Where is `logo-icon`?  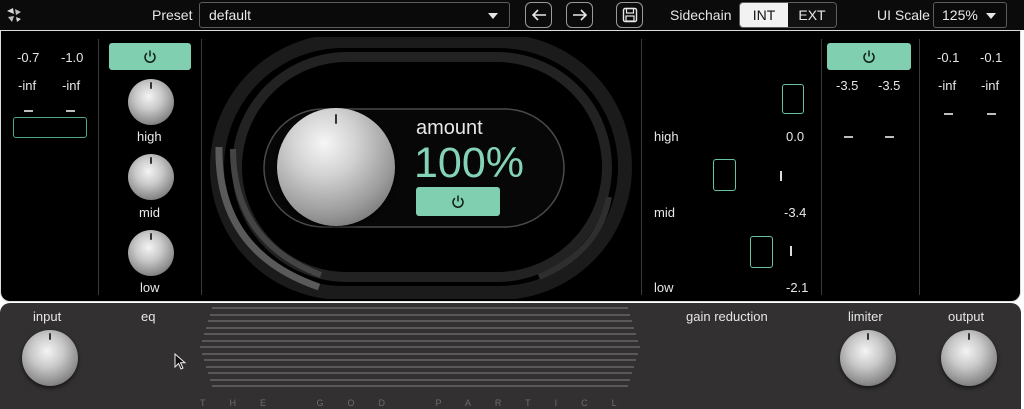 logo-icon is located at coordinates (14, 15).